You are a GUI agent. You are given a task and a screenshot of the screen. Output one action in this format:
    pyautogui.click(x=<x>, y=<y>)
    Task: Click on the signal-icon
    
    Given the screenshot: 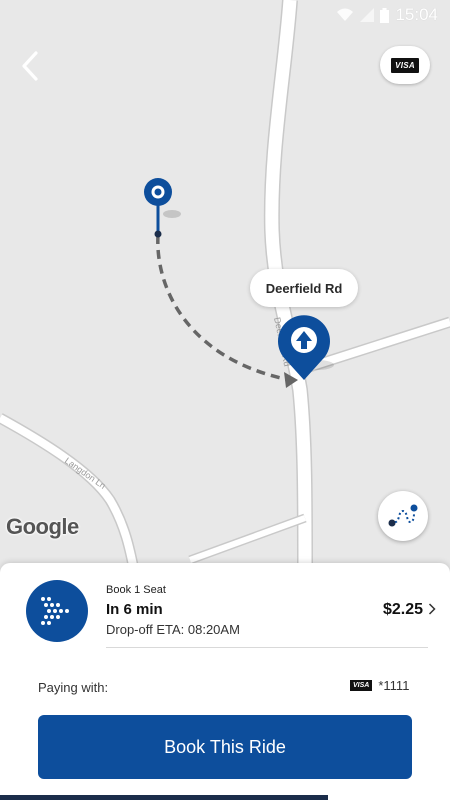 What is the action you would take?
    pyautogui.click(x=367, y=15)
    